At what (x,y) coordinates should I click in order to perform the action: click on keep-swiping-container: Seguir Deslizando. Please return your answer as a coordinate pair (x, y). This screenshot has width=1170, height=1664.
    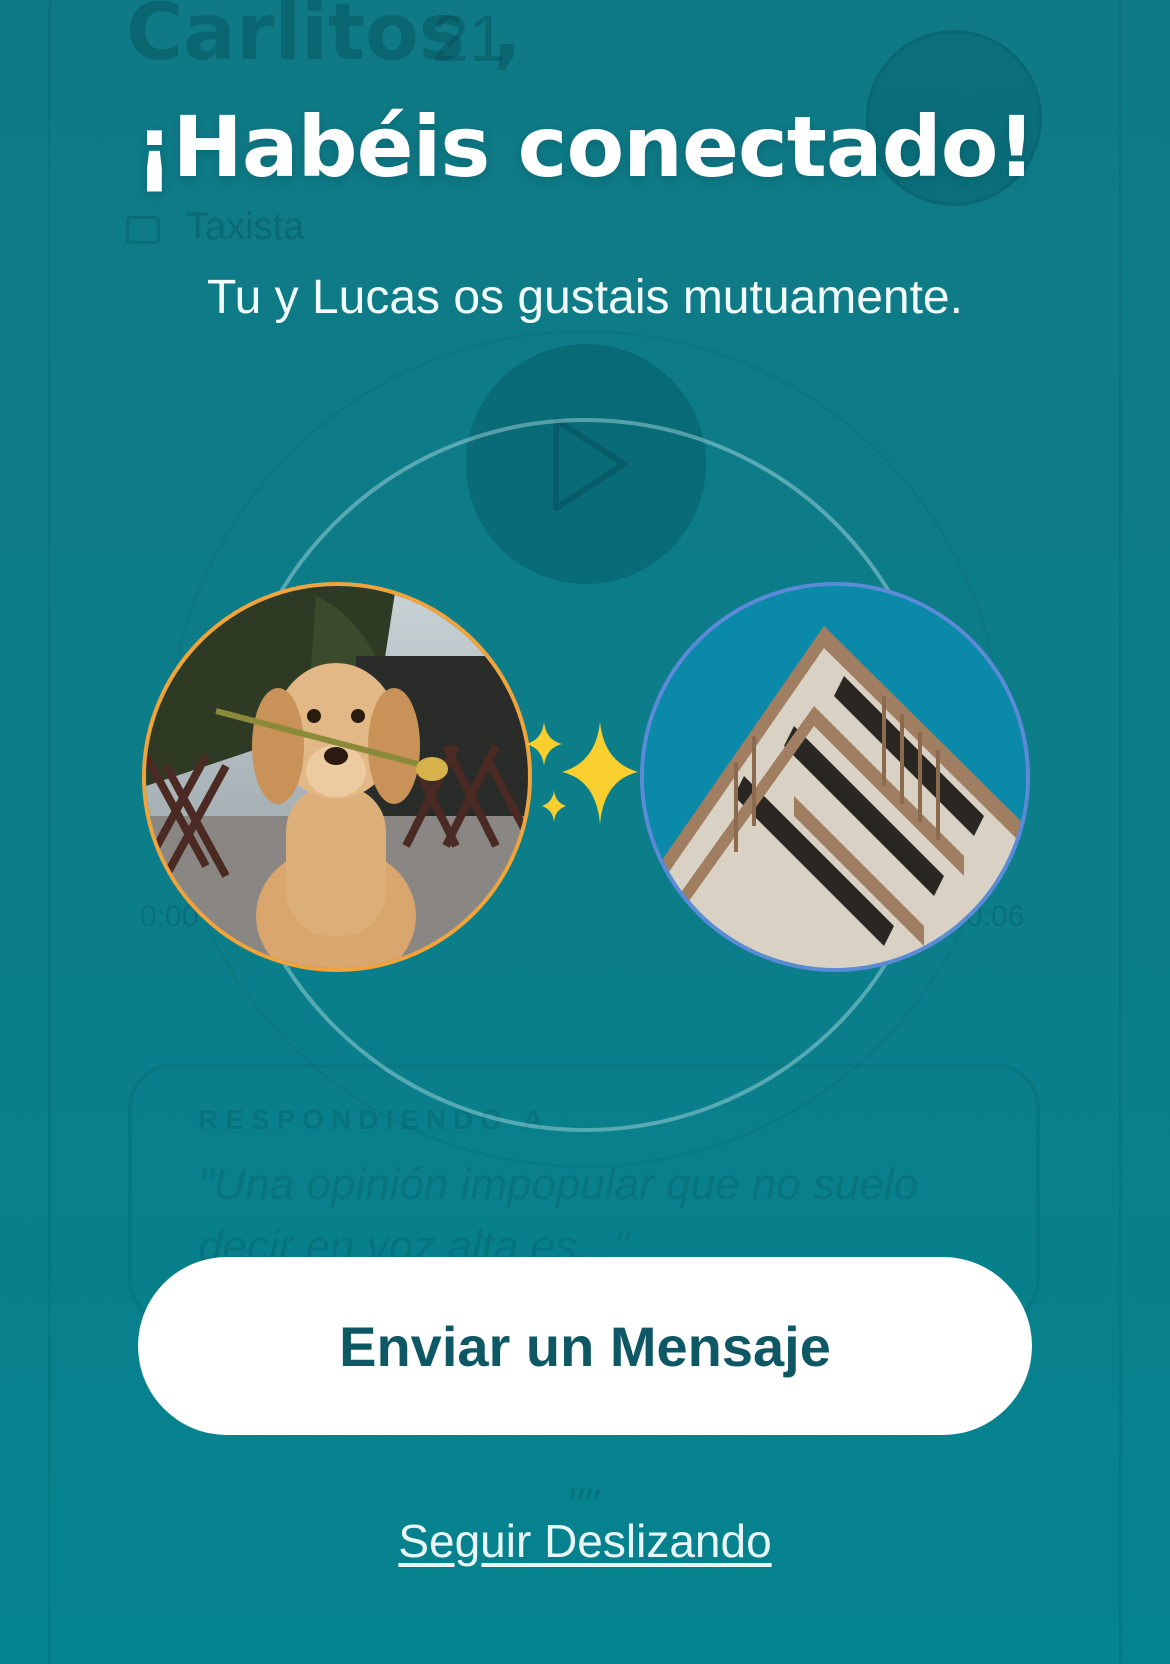
    Looking at the image, I should click on (585, 1541).